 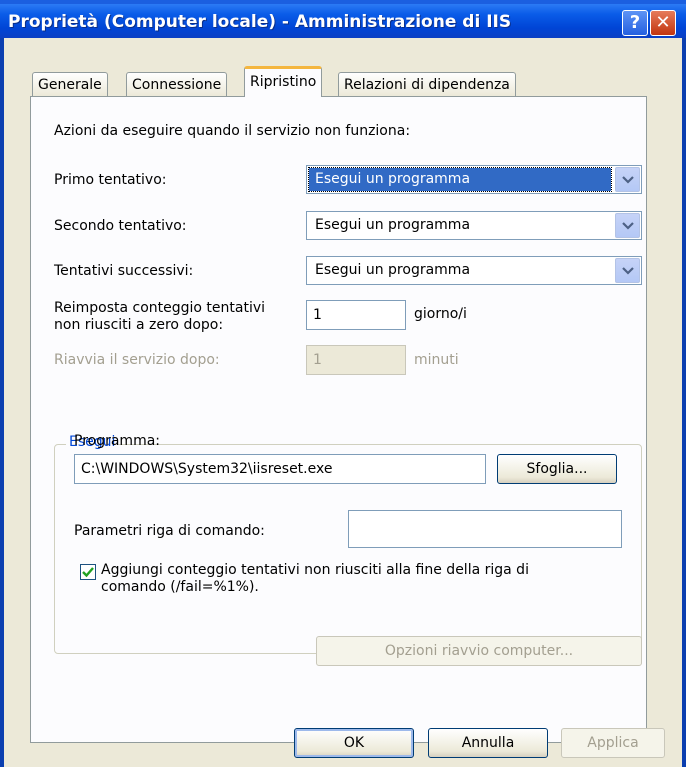 I want to click on program-label: Programma:, so click(x=117, y=441).